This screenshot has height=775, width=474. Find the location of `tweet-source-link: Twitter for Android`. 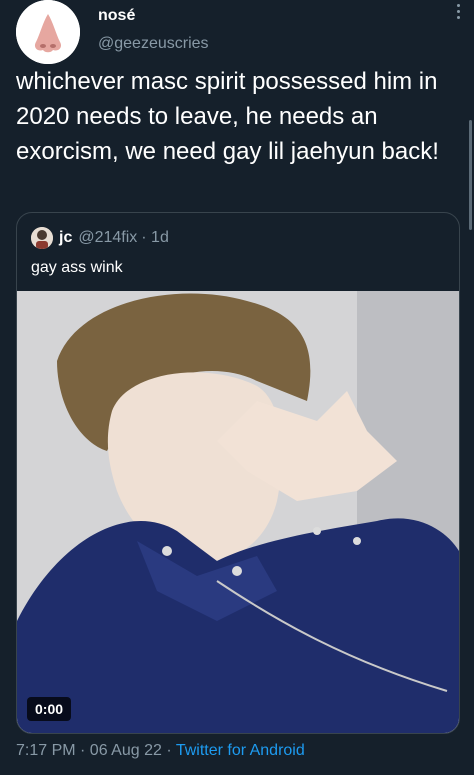

tweet-source-link: Twitter for Android is located at coordinates (240, 750).